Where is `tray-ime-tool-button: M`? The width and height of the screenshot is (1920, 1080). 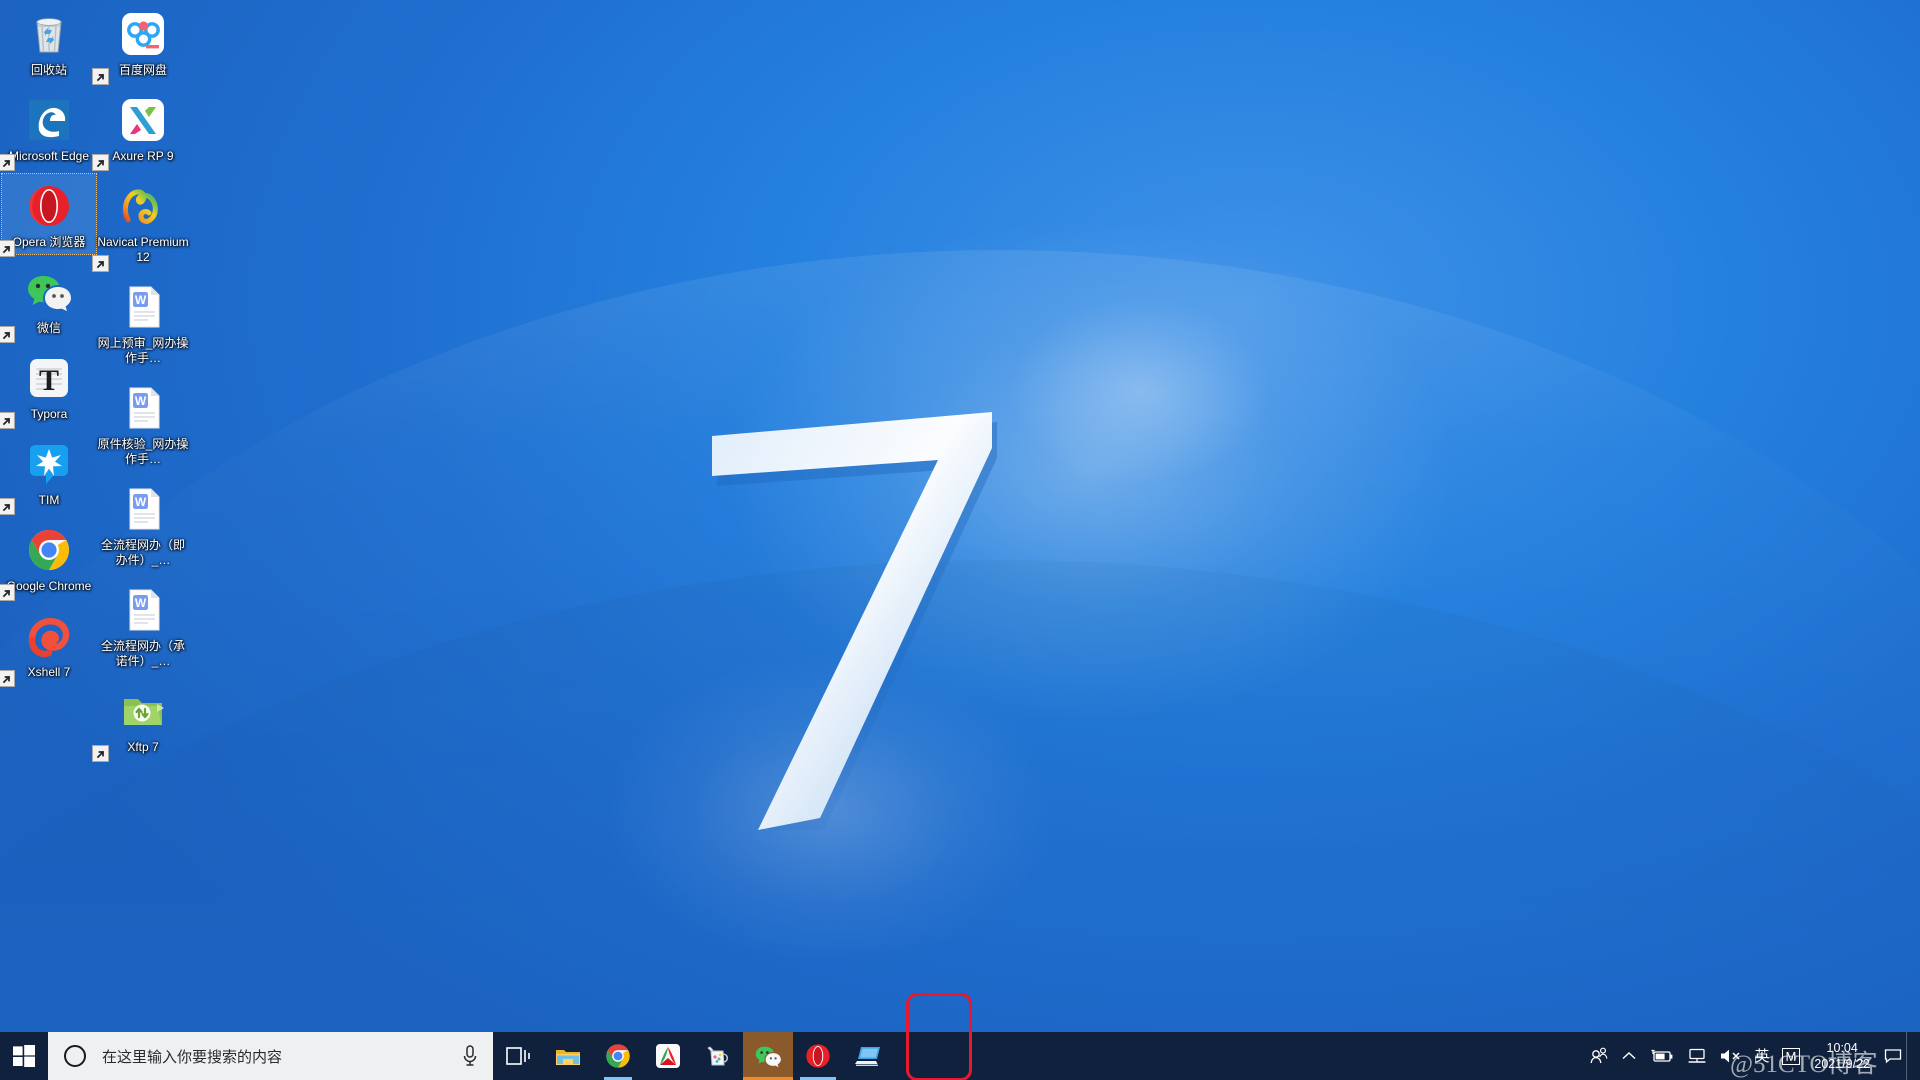 tray-ime-tool-button: M is located at coordinates (1791, 1056).